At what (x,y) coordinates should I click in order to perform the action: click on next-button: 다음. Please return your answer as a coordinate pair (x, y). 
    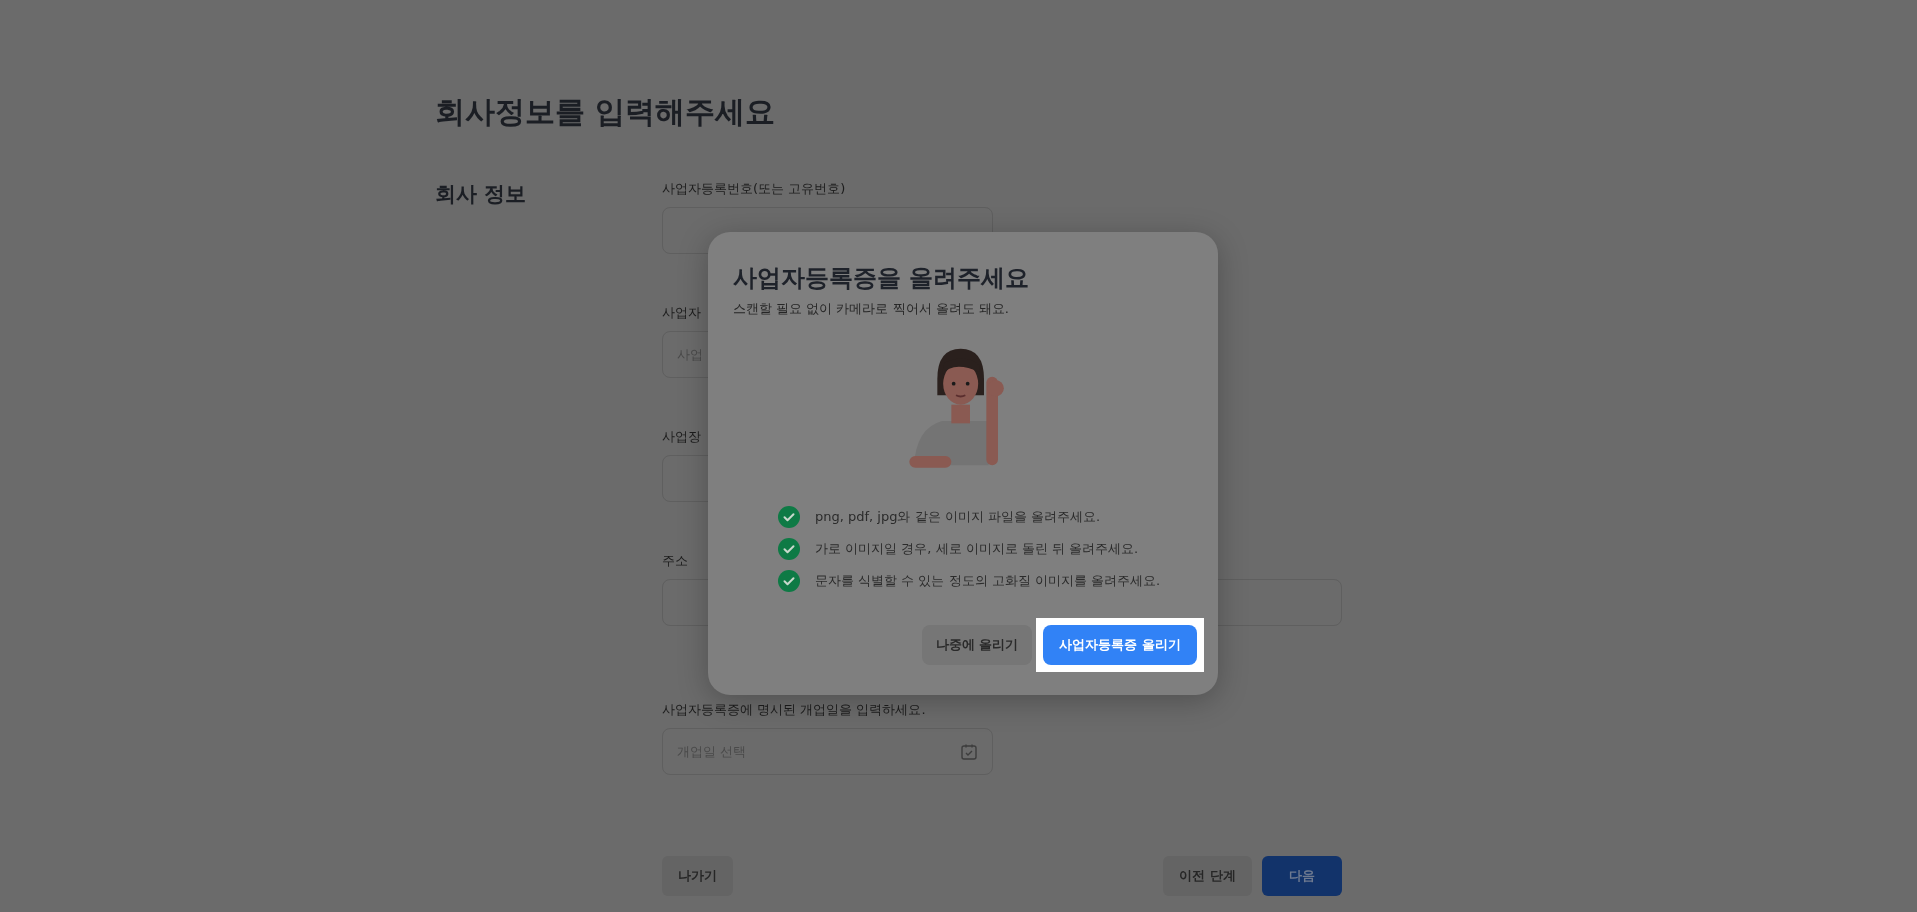
    Looking at the image, I should click on (1302, 876).